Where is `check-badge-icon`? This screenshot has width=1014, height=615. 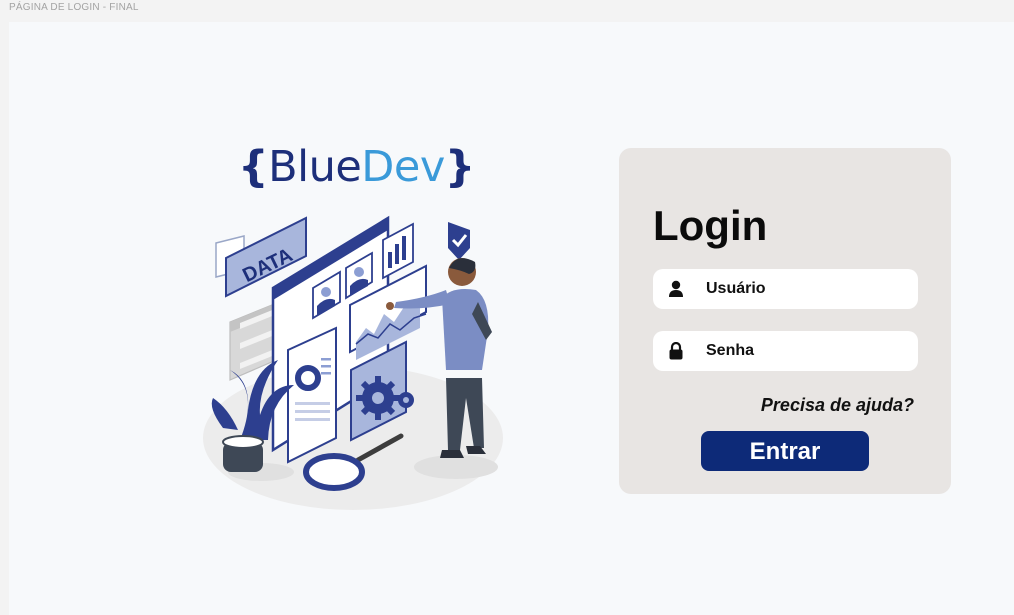 check-badge-icon is located at coordinates (459, 241).